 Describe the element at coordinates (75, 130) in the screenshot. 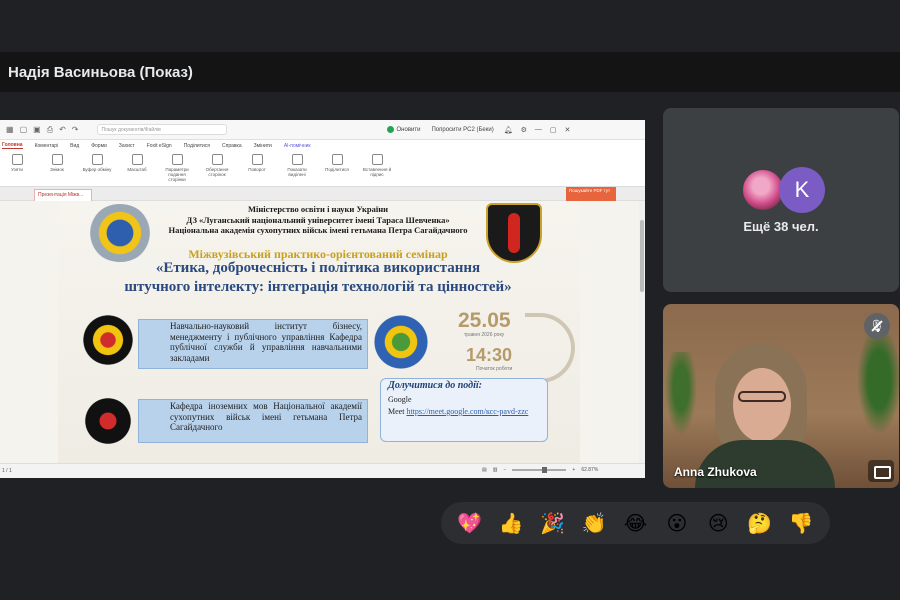

I see `redo-icon: ↷` at that location.